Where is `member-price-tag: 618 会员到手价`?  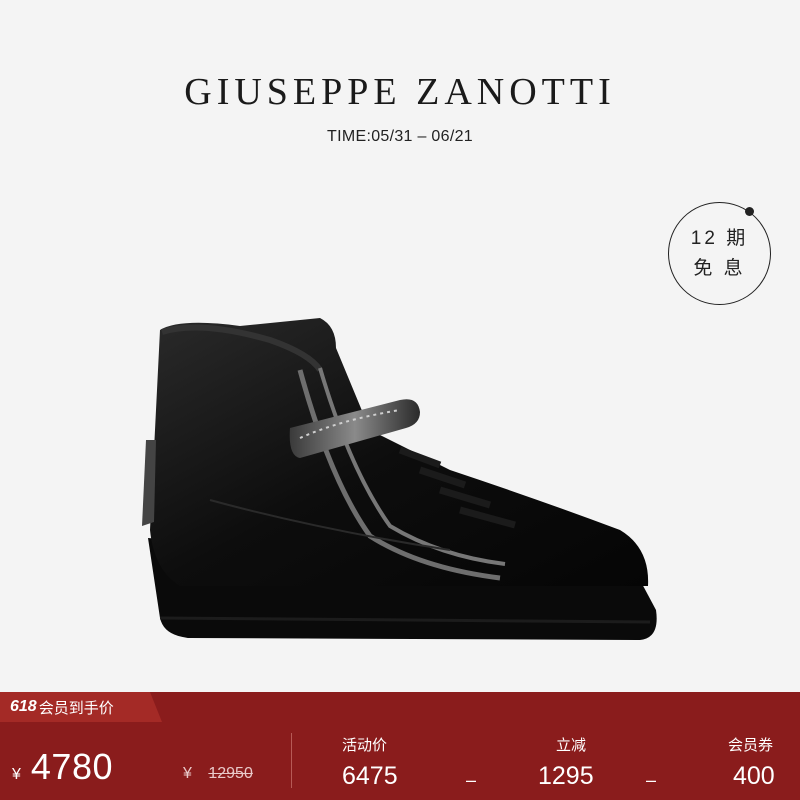 member-price-tag: 618 会员到手价 is located at coordinates (81, 707).